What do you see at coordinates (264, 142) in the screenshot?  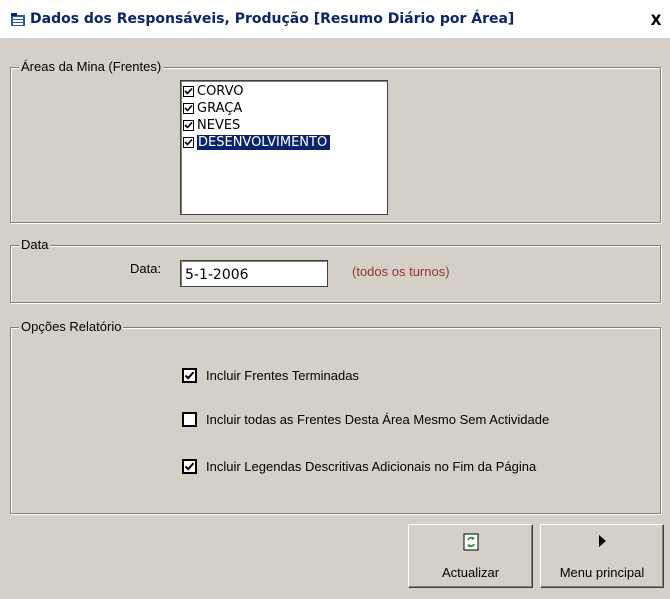 I see `list-item-label-selected: DESENVOLVIMENTO` at bounding box center [264, 142].